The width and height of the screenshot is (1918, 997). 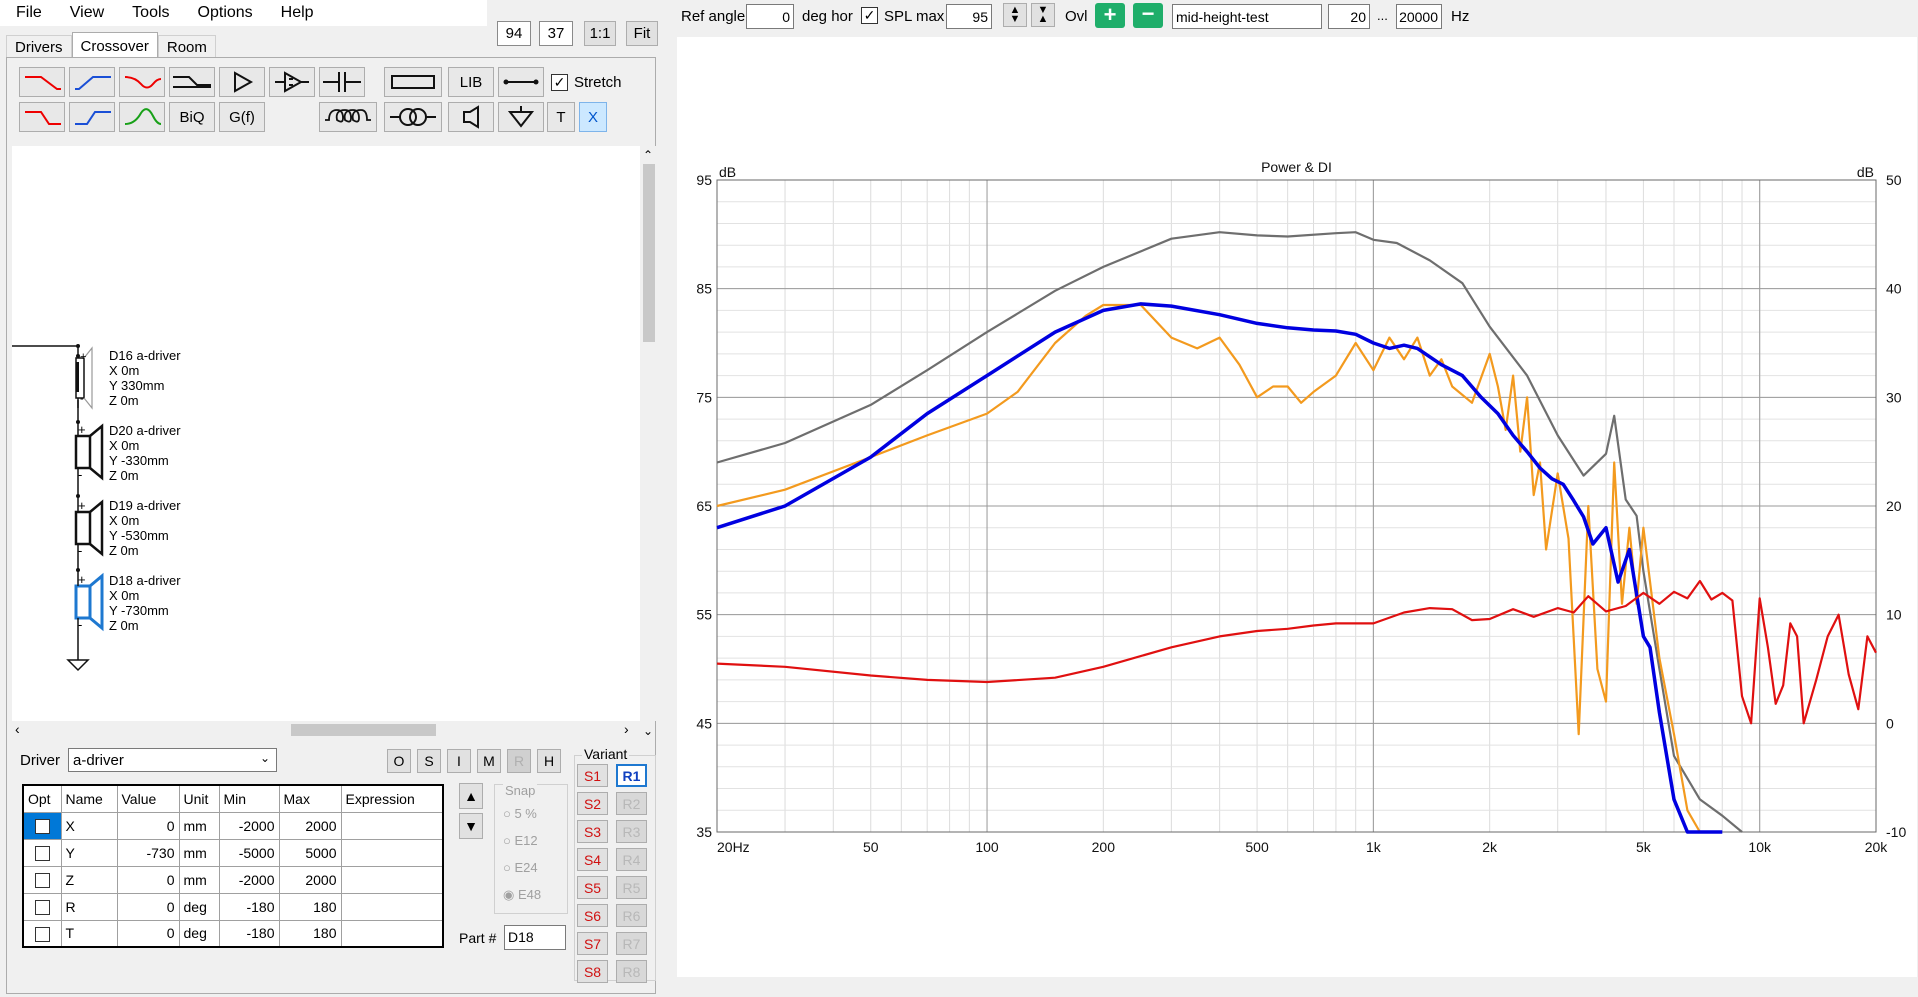 I want to click on s-button: S, so click(x=429, y=761).